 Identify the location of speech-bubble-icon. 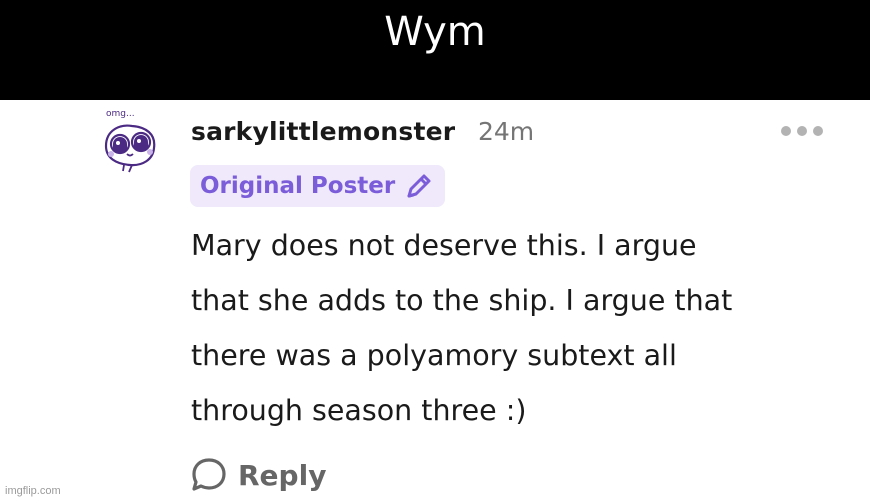
(209, 474).